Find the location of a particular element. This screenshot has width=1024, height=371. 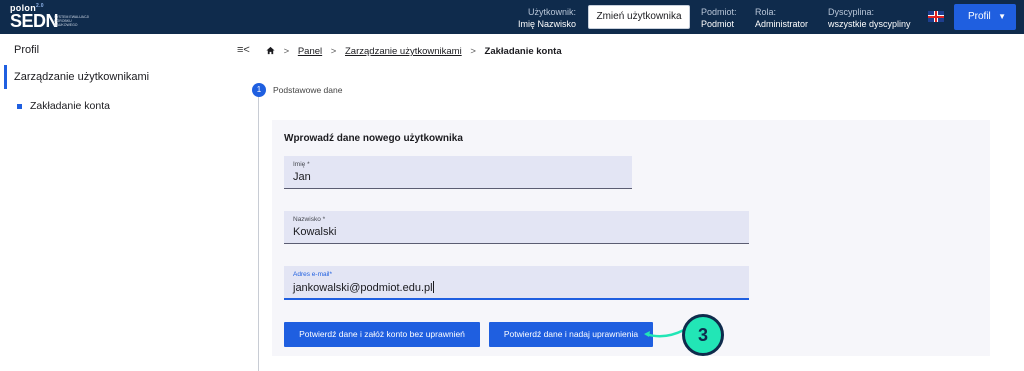

role-value: Administrator is located at coordinates (782, 24).